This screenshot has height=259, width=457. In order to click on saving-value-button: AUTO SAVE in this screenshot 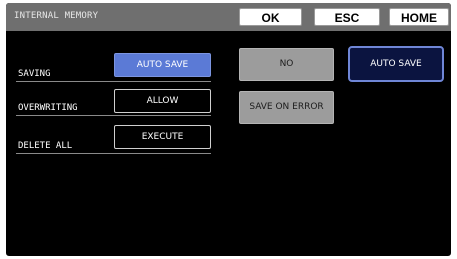, I will do `click(162, 65)`.